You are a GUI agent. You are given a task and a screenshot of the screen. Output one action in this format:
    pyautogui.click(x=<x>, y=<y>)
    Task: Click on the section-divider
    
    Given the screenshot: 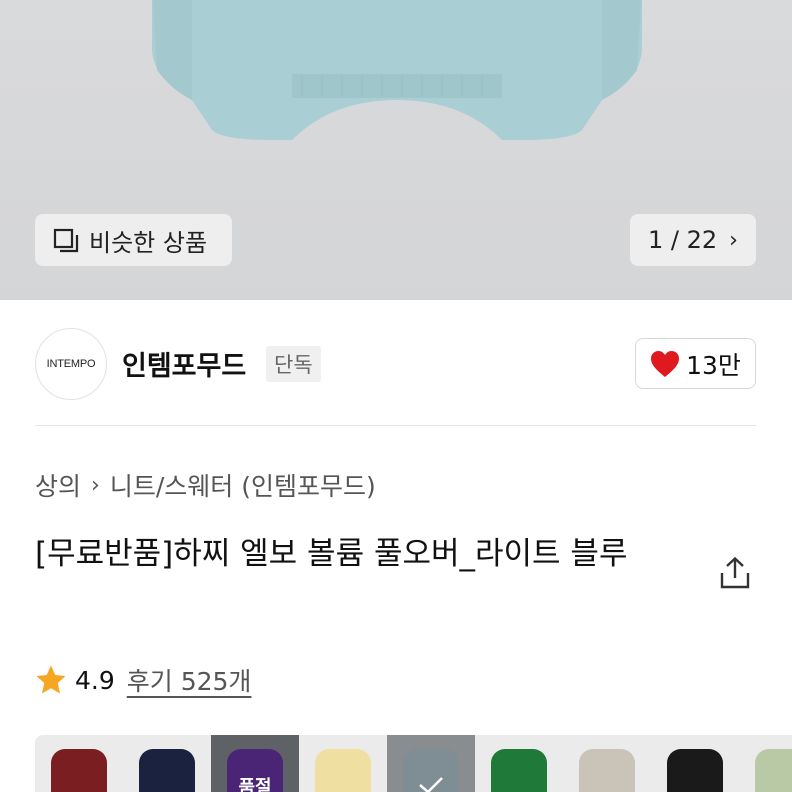 What is the action you would take?
    pyautogui.click(x=395, y=425)
    